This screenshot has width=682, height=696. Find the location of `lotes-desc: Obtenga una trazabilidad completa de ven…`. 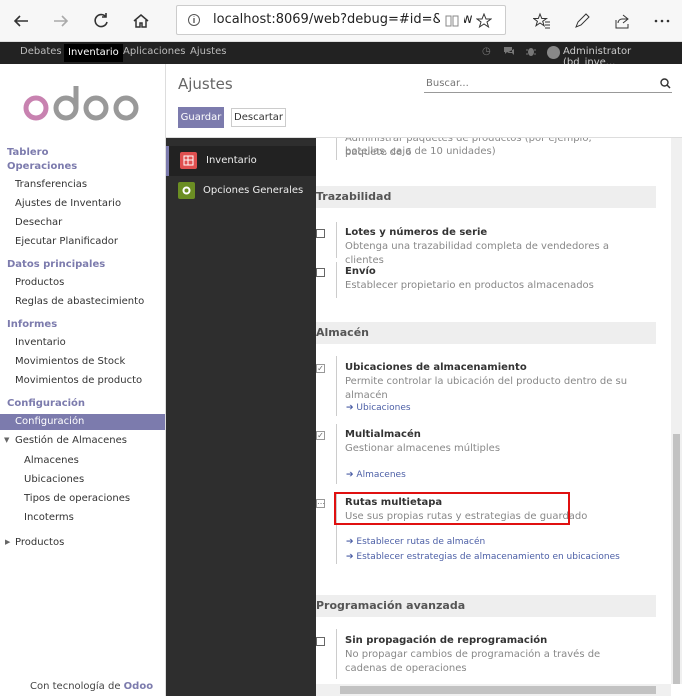

lotes-desc: Obtenga una trazabilidad completa de ven… is located at coordinates (477, 253).